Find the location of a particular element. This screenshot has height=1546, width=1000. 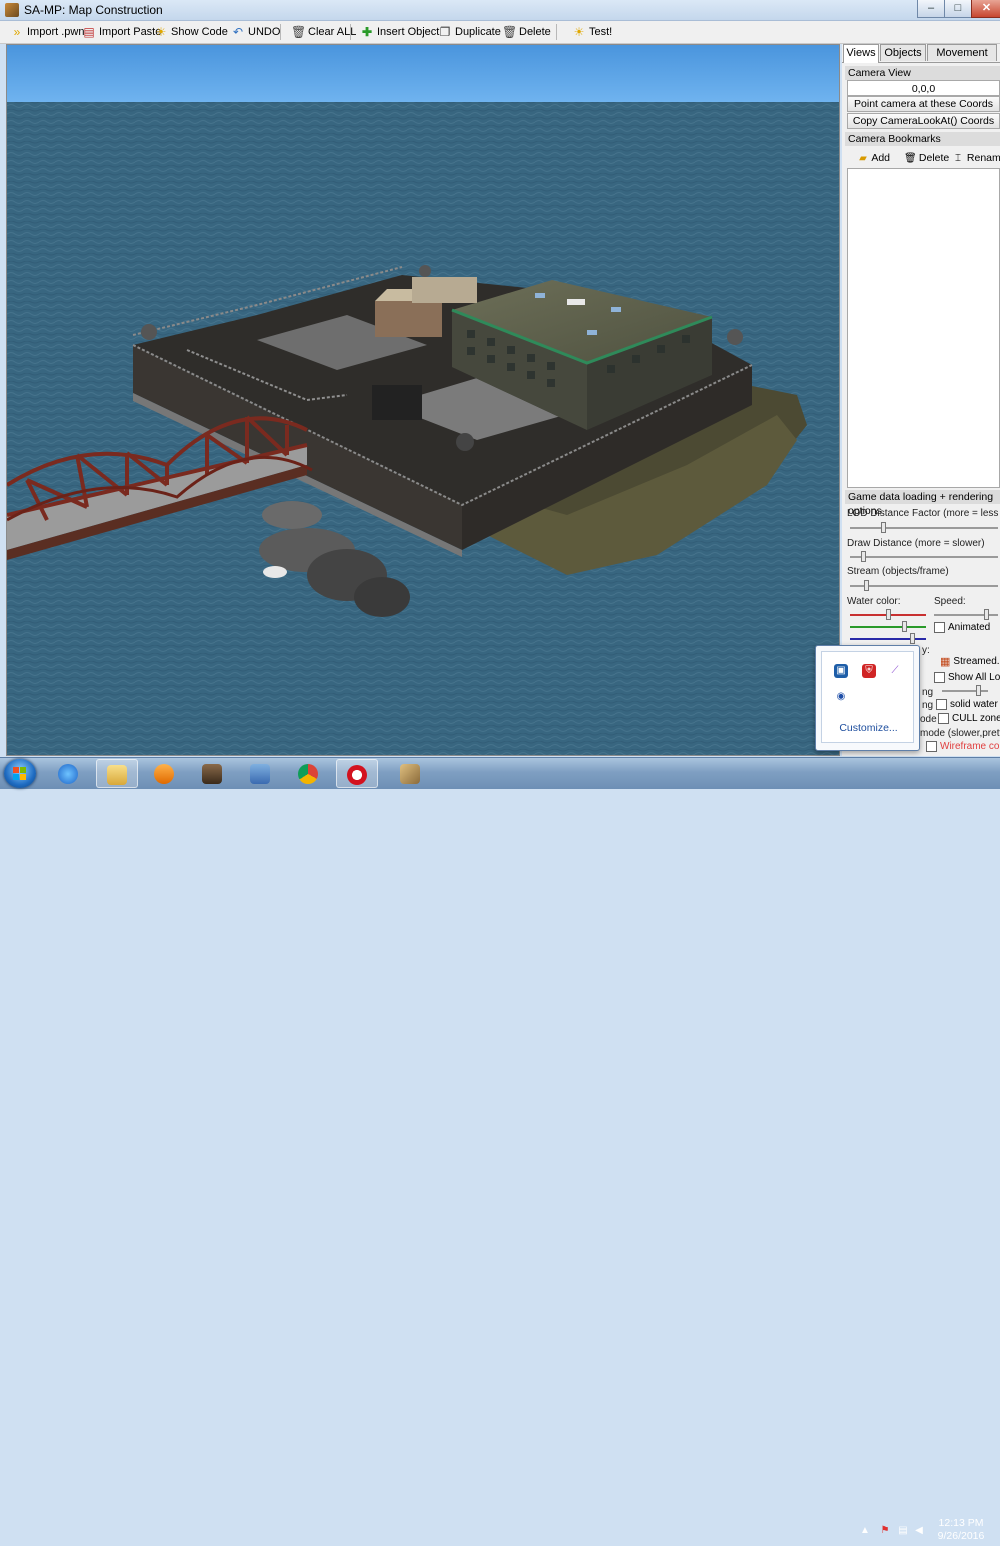

maximize-button: □ is located at coordinates (958, 9).